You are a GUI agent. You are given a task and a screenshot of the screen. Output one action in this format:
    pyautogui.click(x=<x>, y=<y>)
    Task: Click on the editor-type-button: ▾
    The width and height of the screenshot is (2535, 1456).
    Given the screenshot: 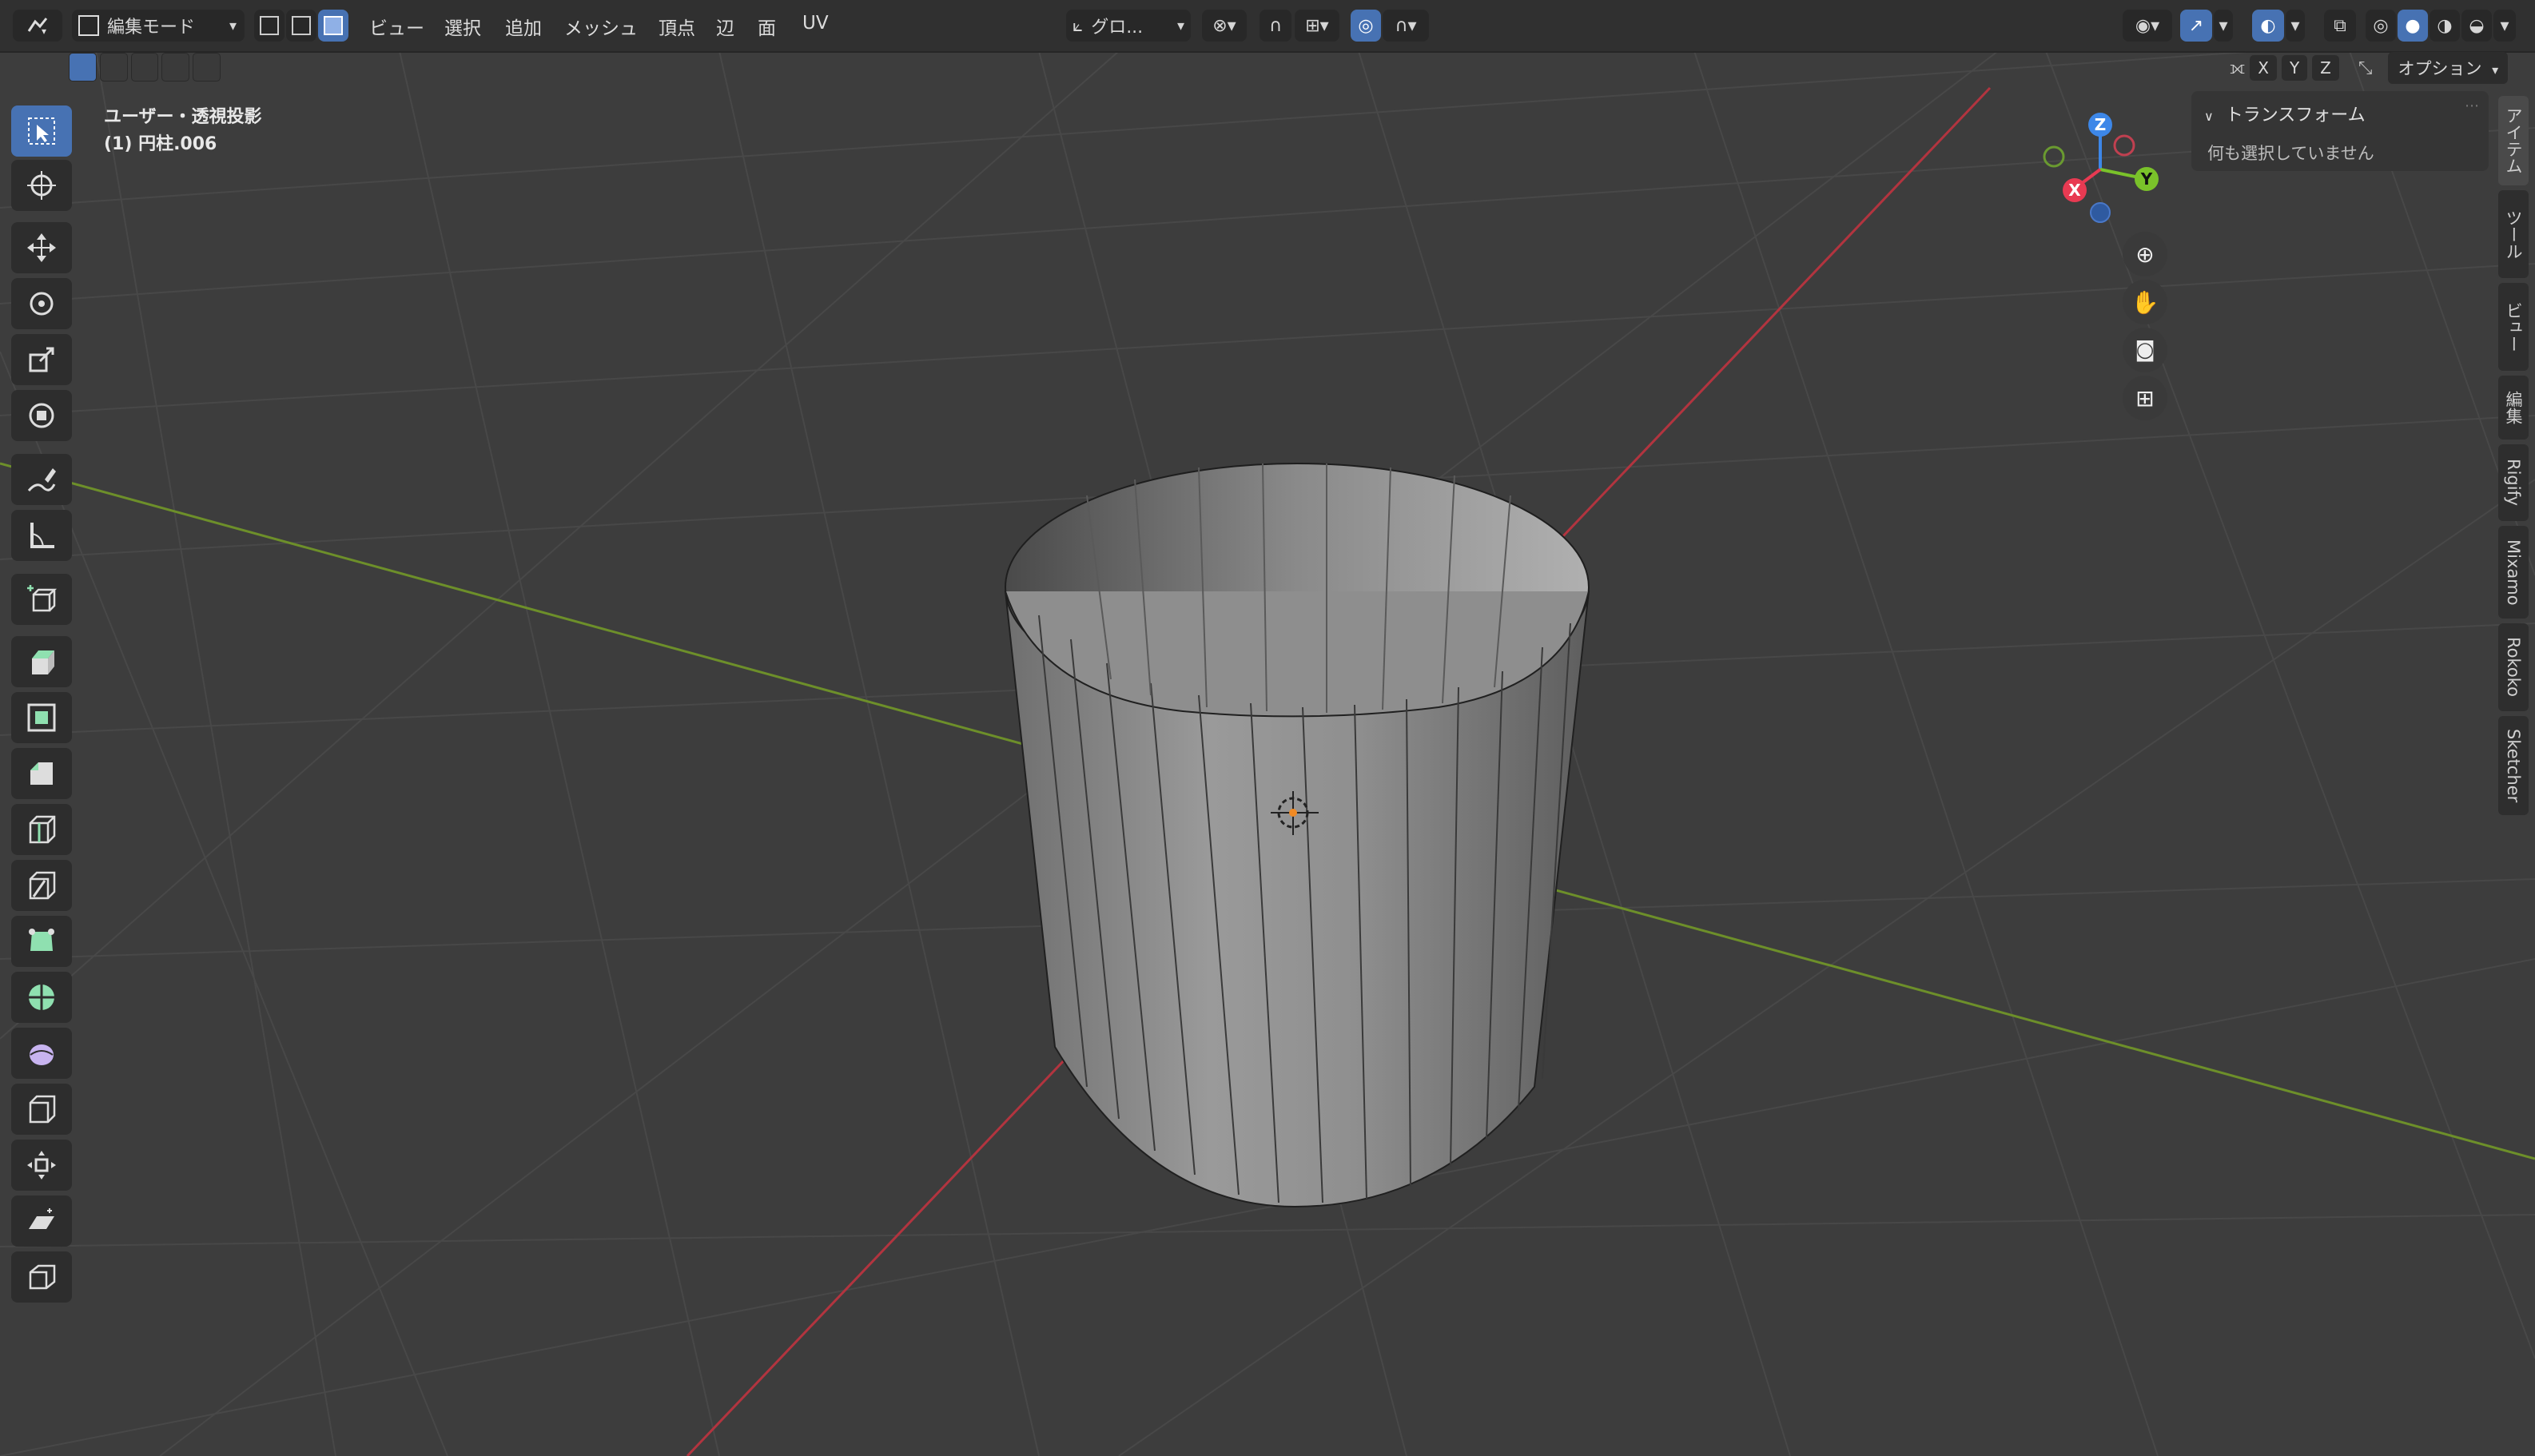 What is the action you would take?
    pyautogui.click(x=37, y=26)
    